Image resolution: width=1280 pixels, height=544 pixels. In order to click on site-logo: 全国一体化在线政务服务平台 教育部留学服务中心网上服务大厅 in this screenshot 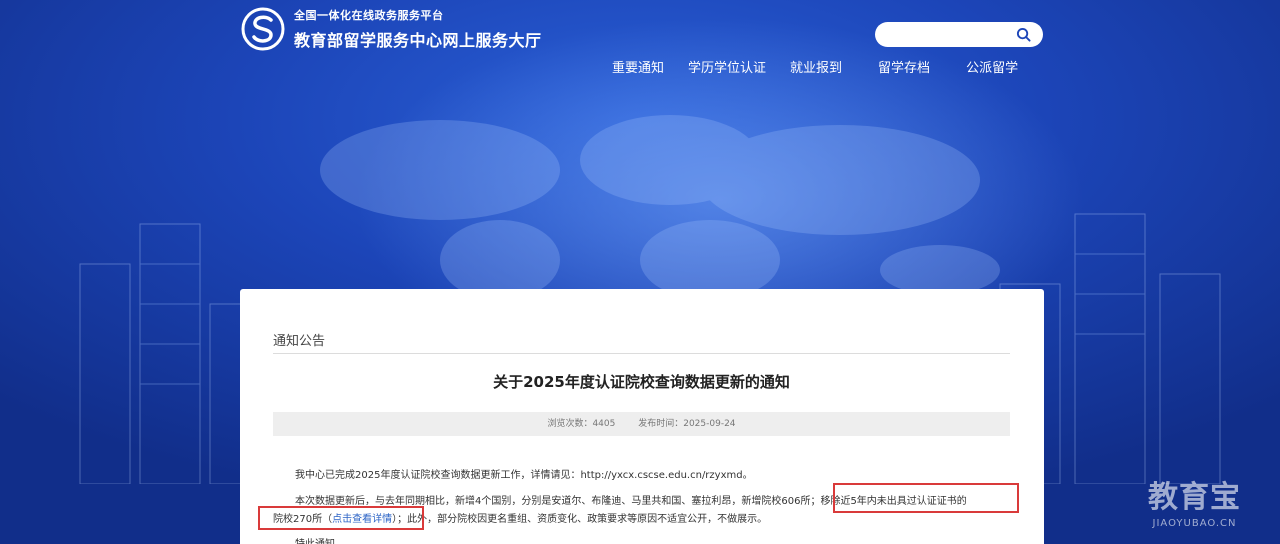, I will do `click(391, 29)`.